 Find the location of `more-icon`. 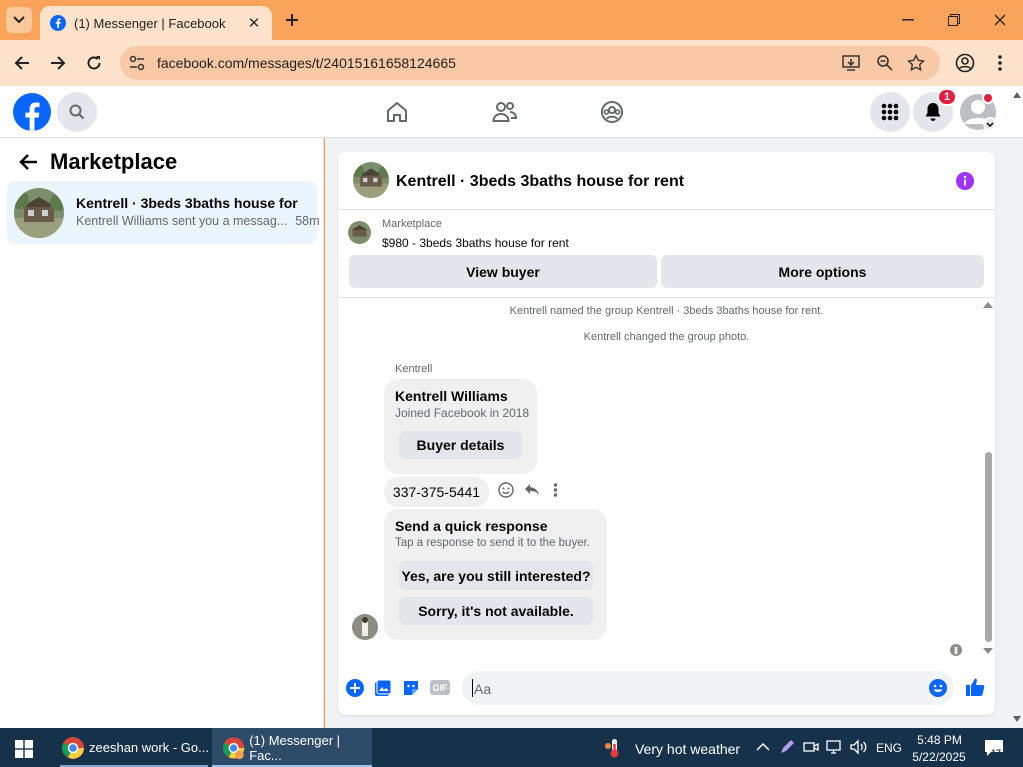

more-icon is located at coordinates (555, 490).